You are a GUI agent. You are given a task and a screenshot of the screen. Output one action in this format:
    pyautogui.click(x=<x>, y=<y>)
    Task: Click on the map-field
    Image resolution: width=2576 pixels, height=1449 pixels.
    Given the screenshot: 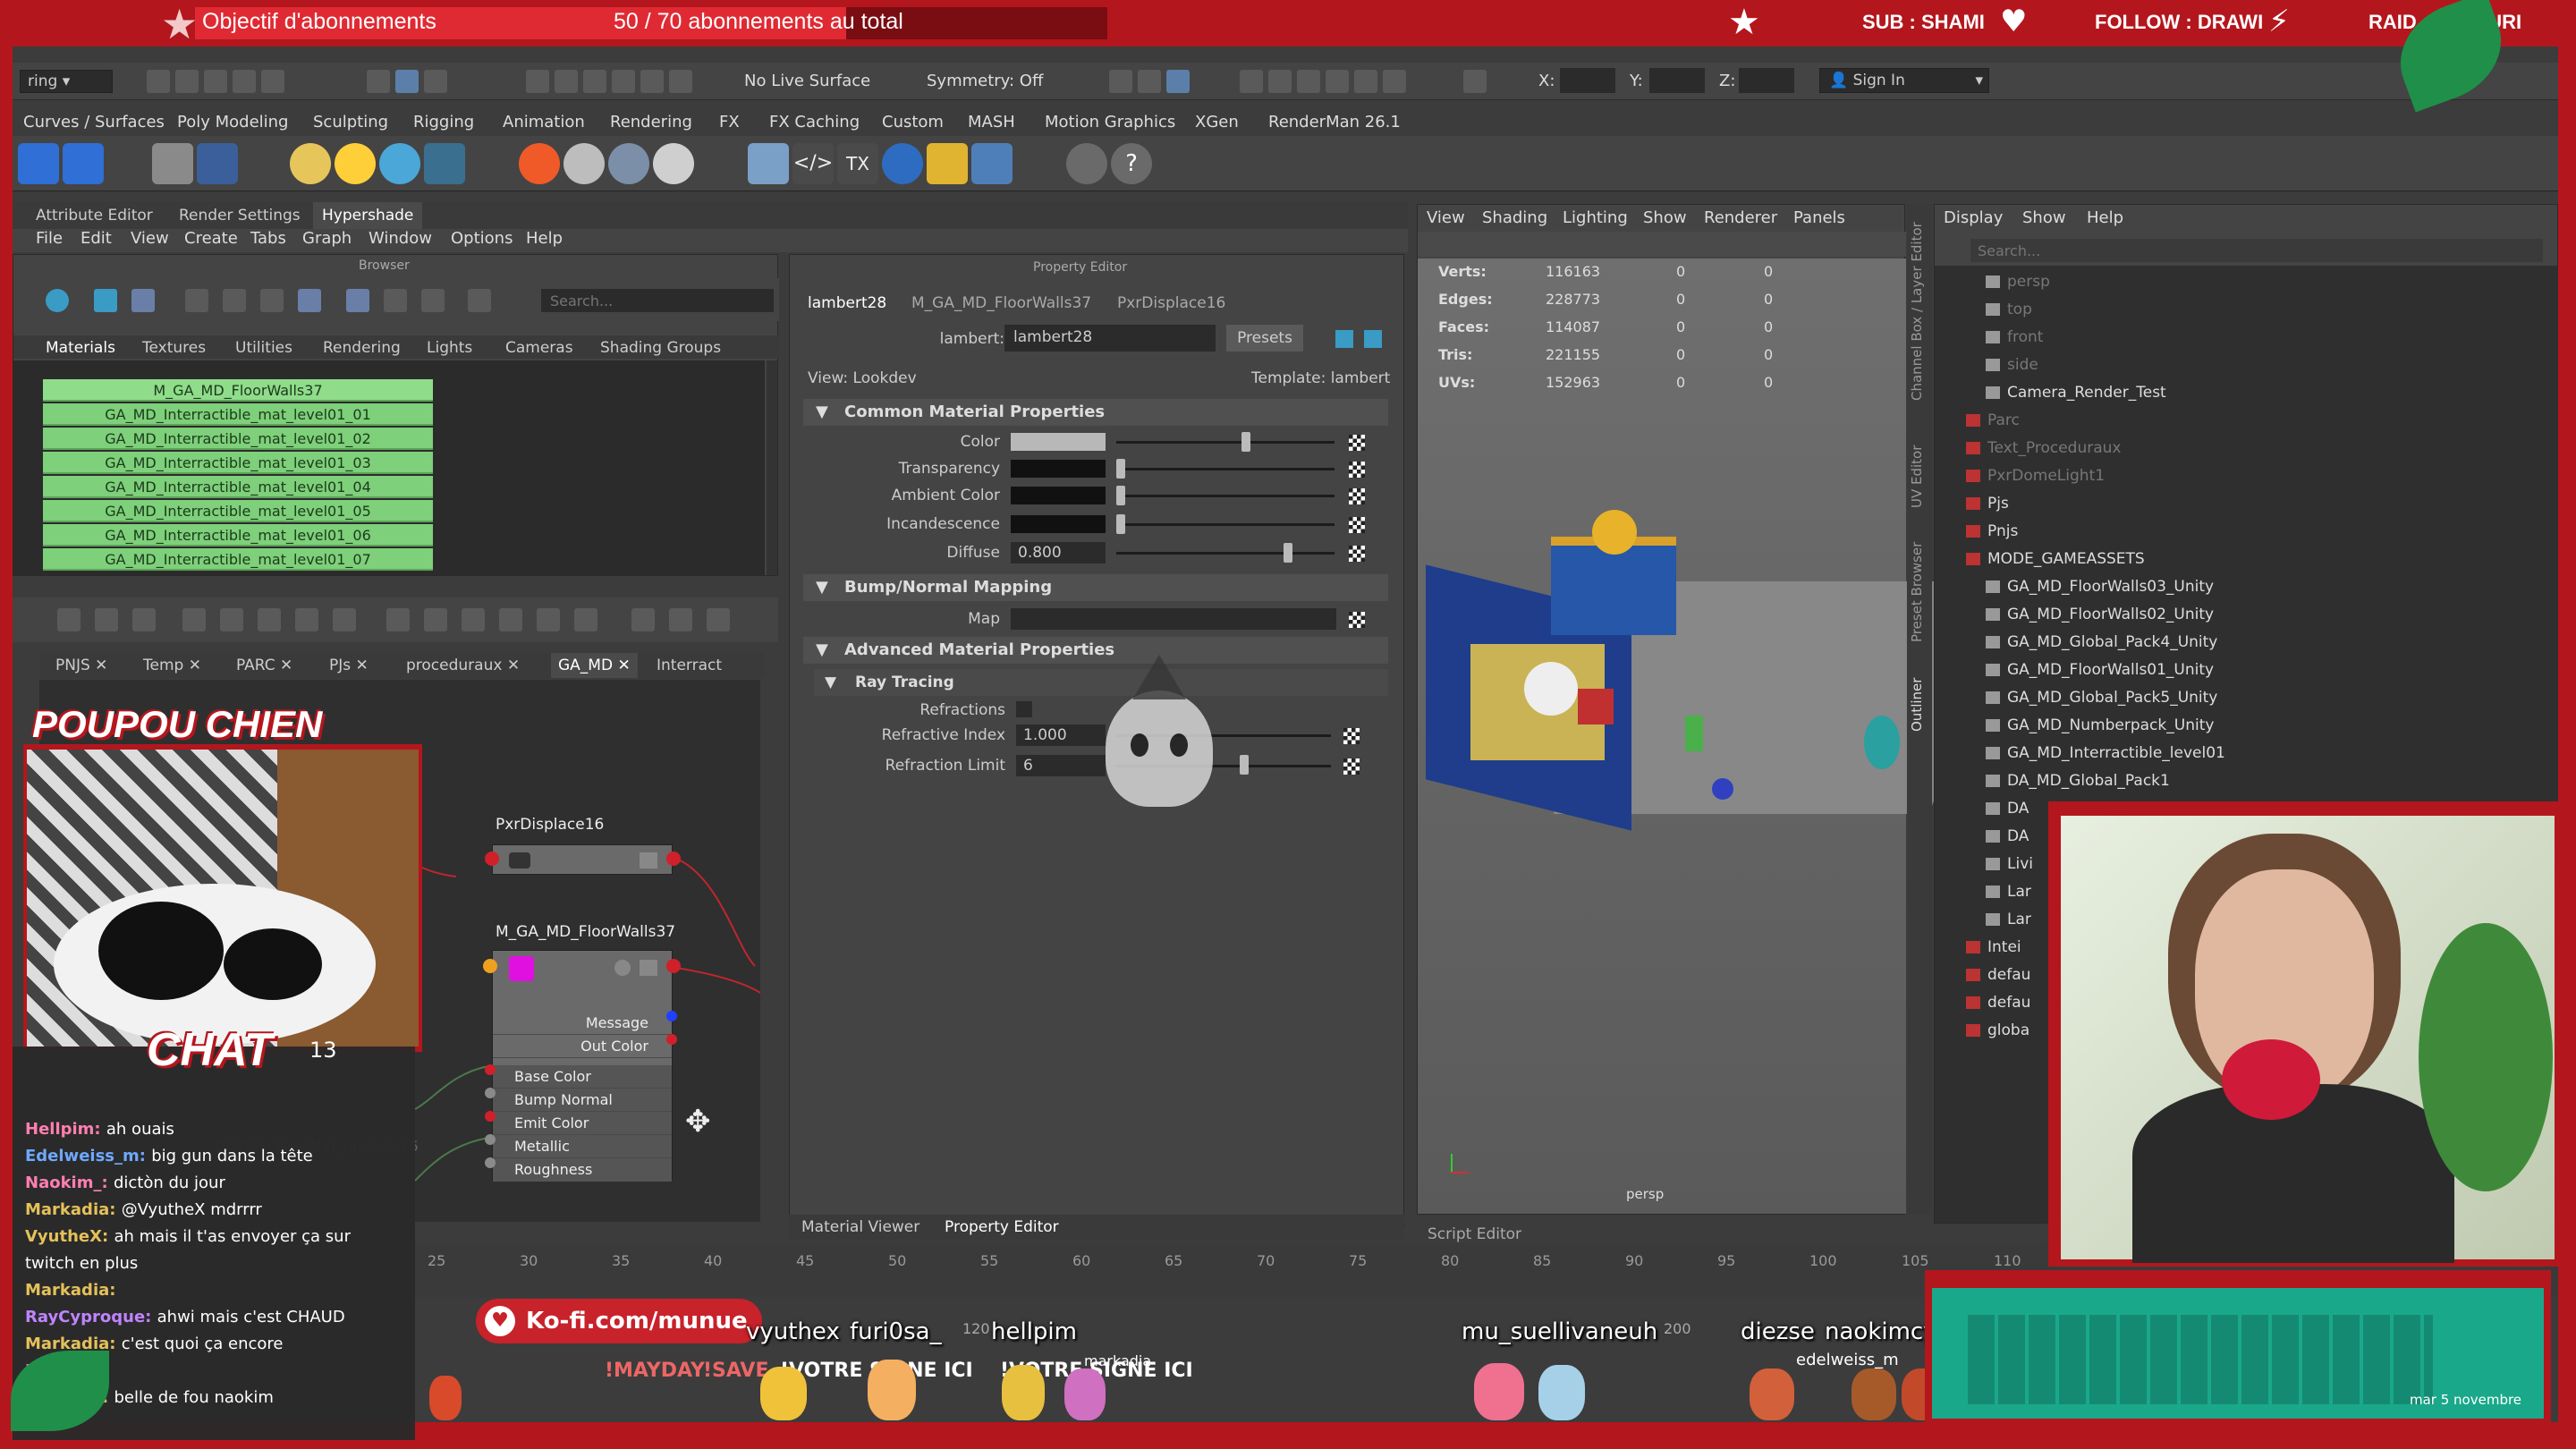 What is the action you would take?
    pyautogui.click(x=1173, y=619)
    